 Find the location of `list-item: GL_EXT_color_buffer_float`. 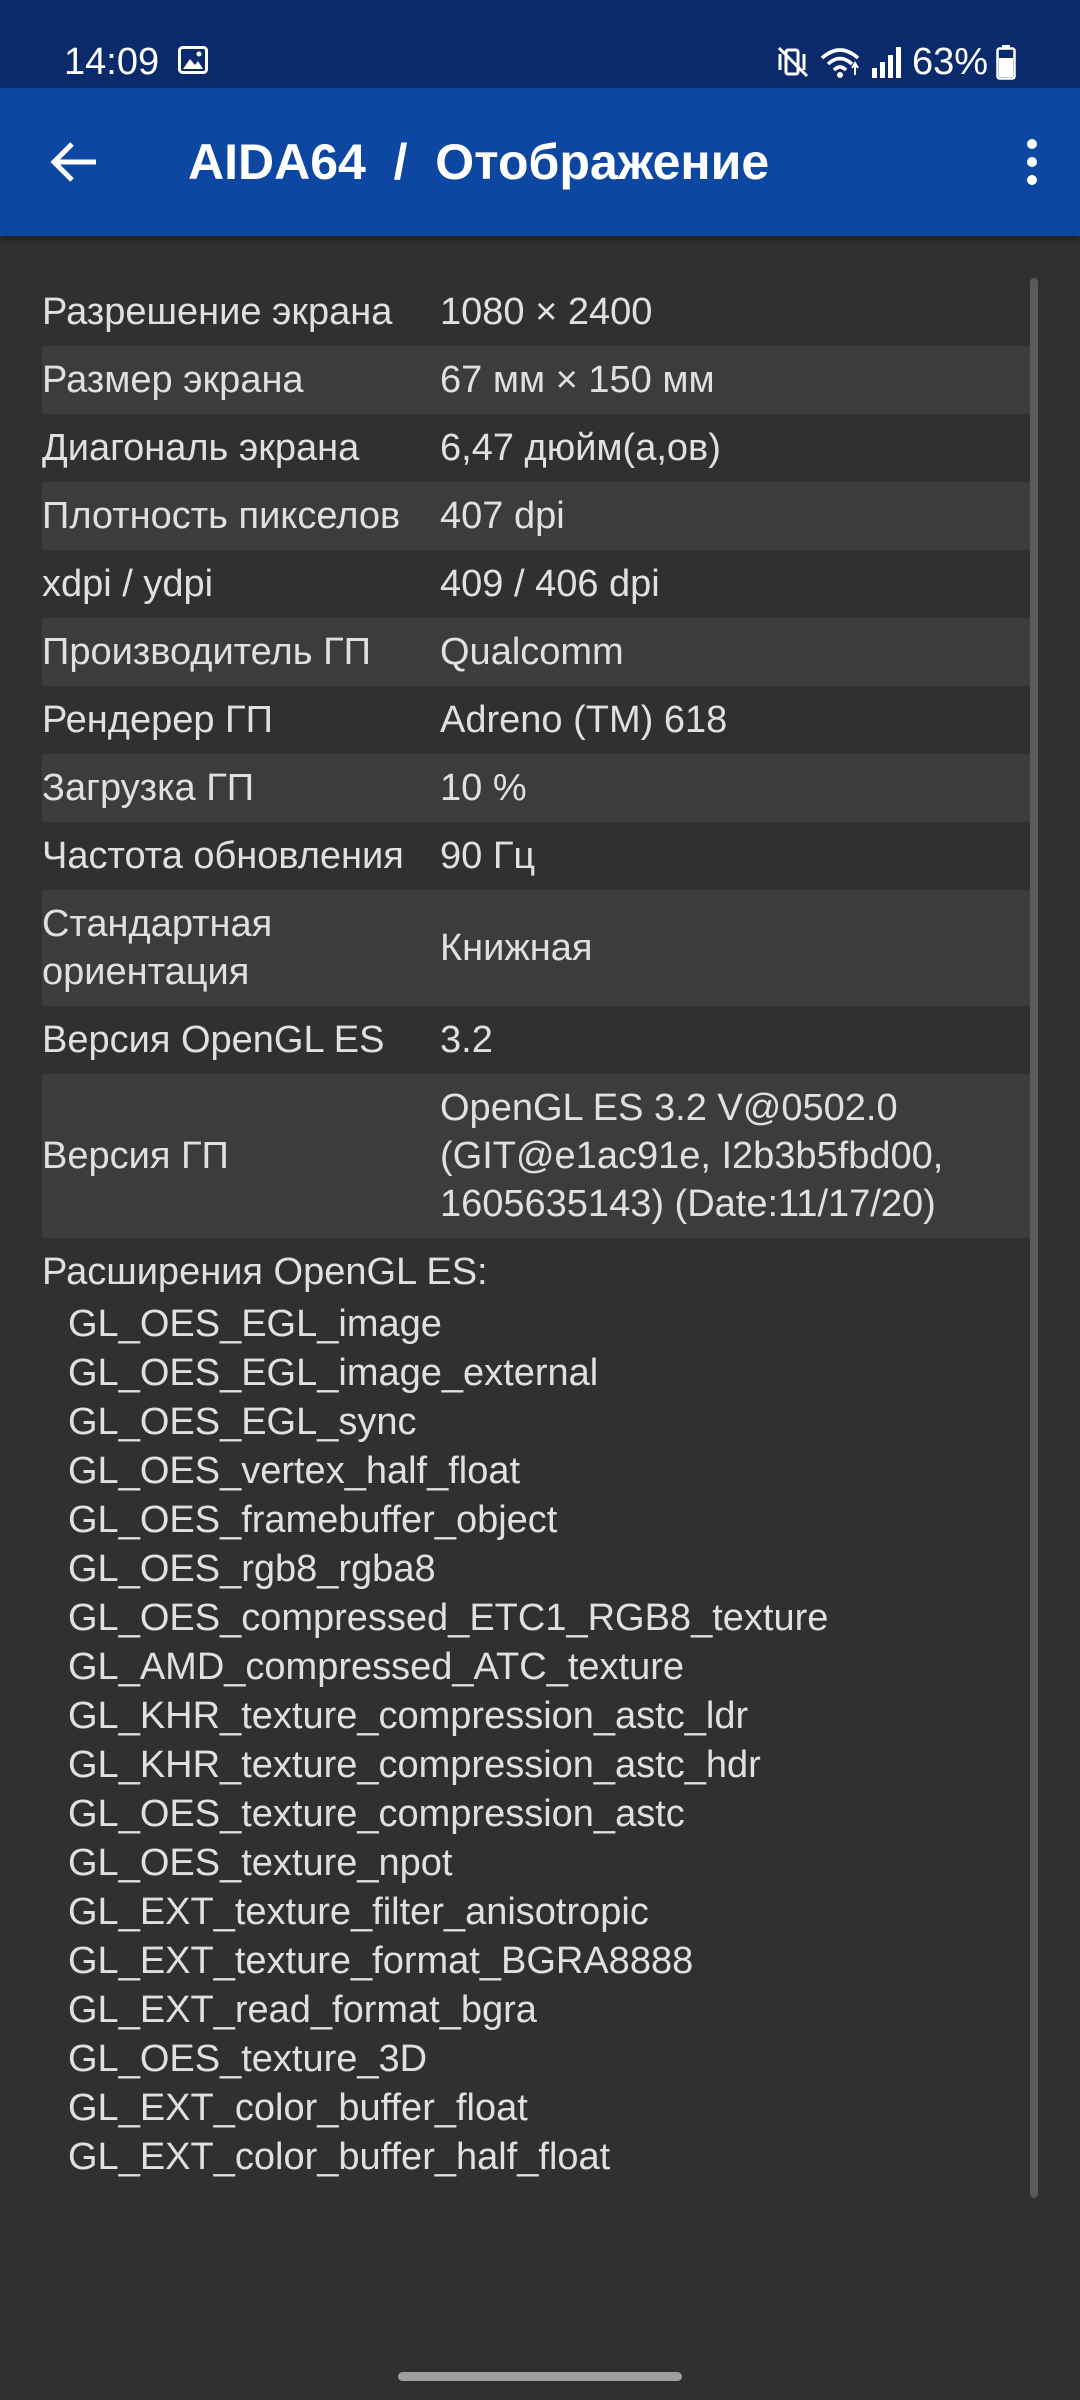

list-item: GL_EXT_color_buffer_float is located at coordinates (298, 2108).